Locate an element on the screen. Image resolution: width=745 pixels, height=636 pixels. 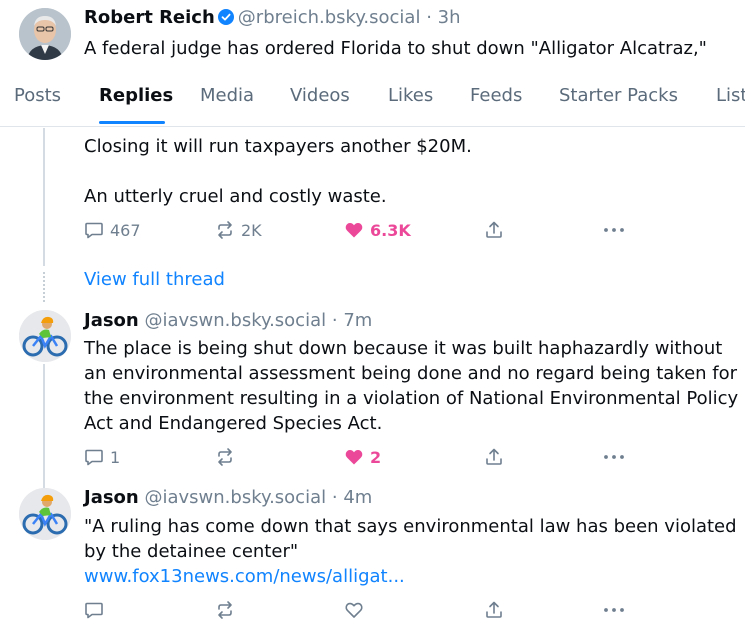
like-count: 6.3K is located at coordinates (390, 230).